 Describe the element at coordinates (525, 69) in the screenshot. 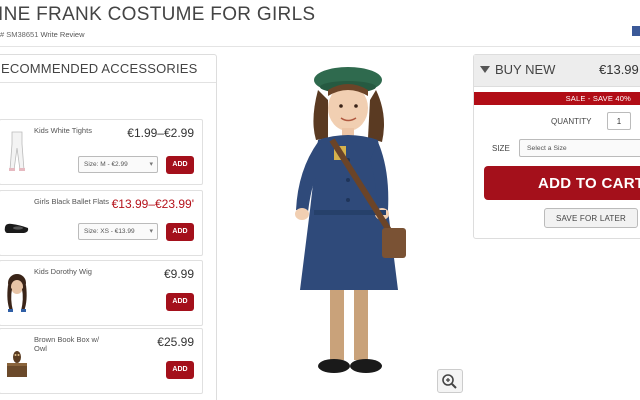

I see `buy-new-heading: BUY NEW` at that location.